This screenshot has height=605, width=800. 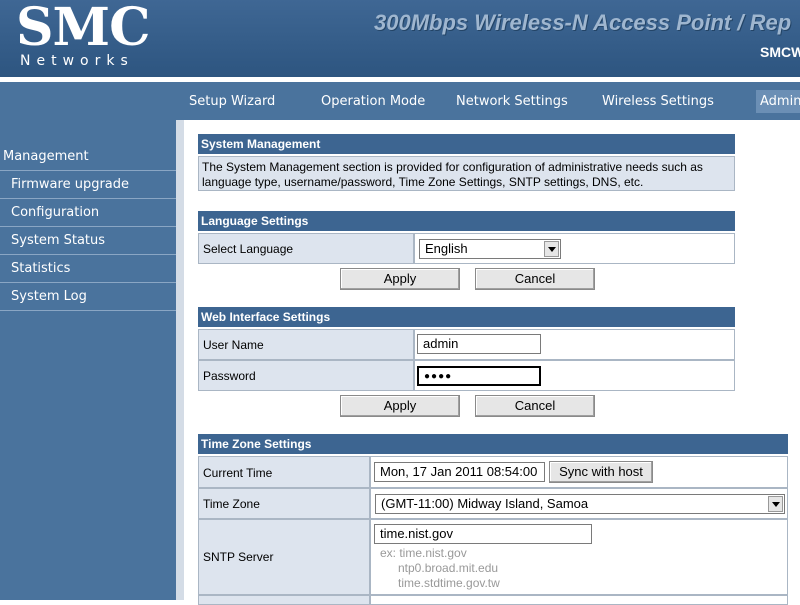 What do you see at coordinates (238, 557) in the screenshot?
I see `sntp-server-label: SNTP Server` at bounding box center [238, 557].